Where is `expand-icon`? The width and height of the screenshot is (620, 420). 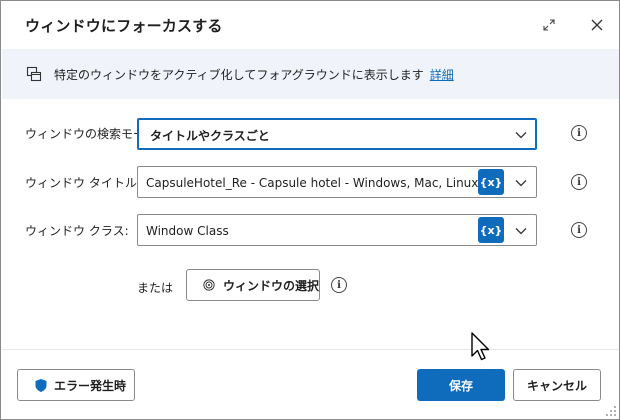 expand-icon is located at coordinates (549, 25).